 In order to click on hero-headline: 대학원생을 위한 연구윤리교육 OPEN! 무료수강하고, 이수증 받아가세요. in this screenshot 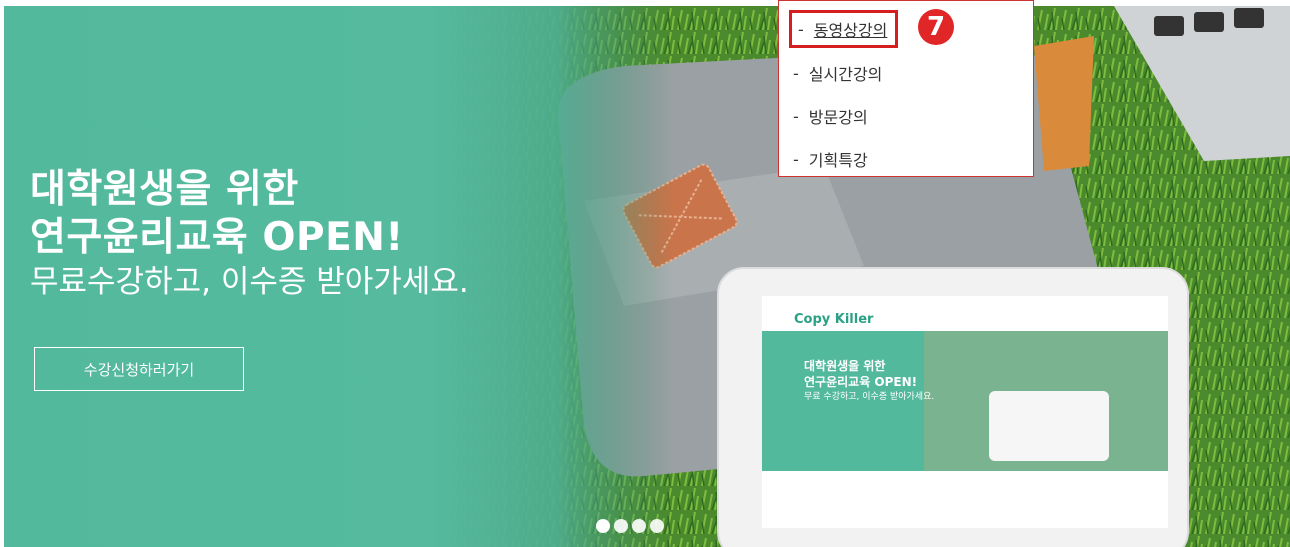, I will do `click(249, 234)`.